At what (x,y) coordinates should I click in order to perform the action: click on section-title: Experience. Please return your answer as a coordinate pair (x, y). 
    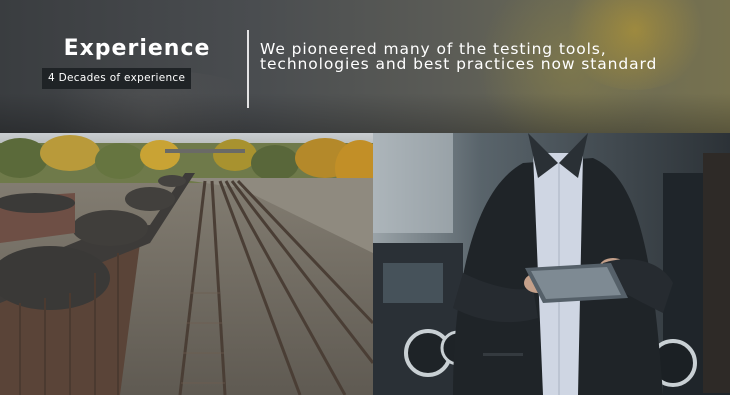
    Looking at the image, I should click on (137, 48).